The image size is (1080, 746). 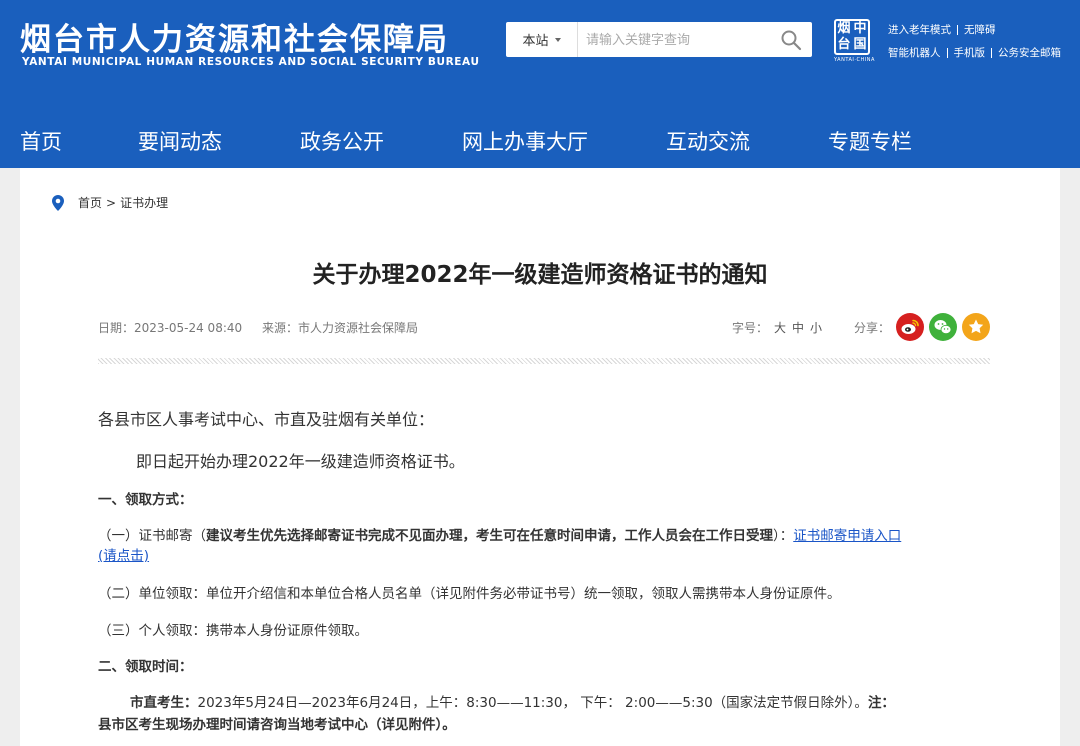 I want to click on top-links: 进入老年模式 无障碍 智能机器人 手机版 公务安全邮箱, so click(x=974, y=41).